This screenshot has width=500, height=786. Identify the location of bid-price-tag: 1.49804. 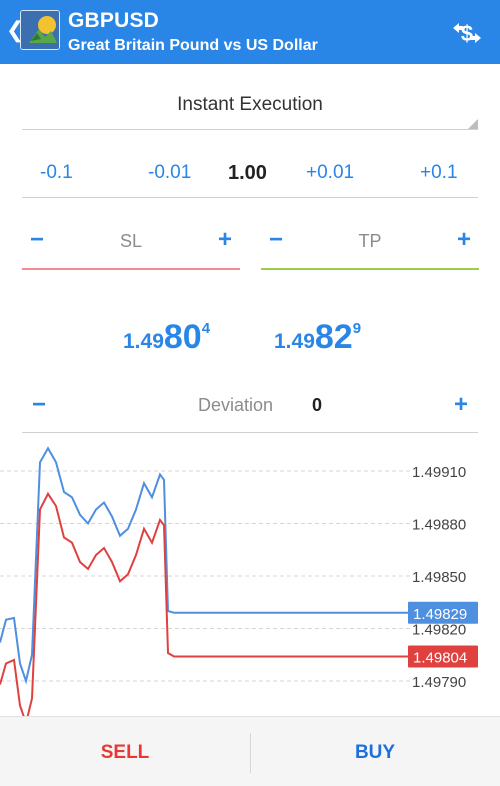
(440, 658).